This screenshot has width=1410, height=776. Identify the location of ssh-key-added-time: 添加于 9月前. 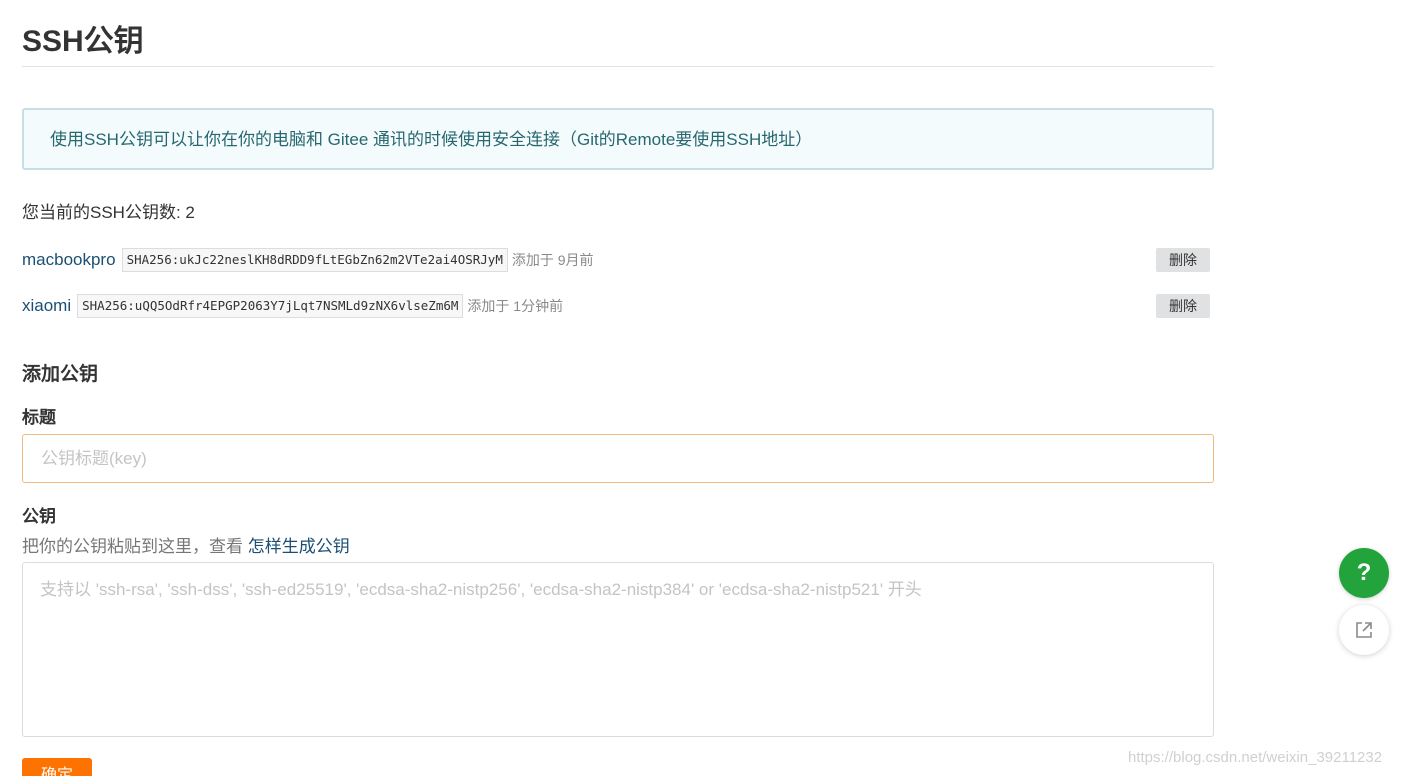
(552, 260).